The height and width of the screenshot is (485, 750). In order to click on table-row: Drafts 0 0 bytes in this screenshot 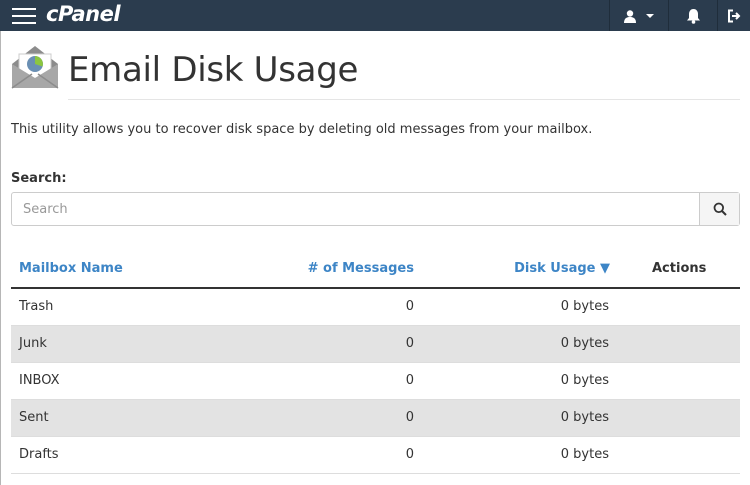, I will do `click(375, 455)`.